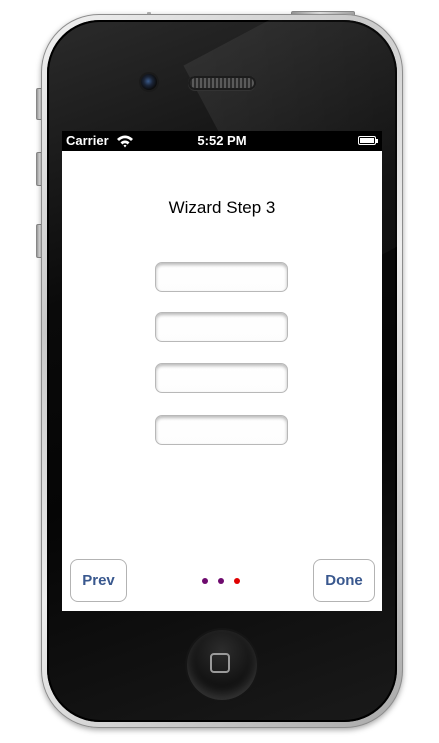  I want to click on status-bar: Carrier 5:52 PM, so click(222, 141).